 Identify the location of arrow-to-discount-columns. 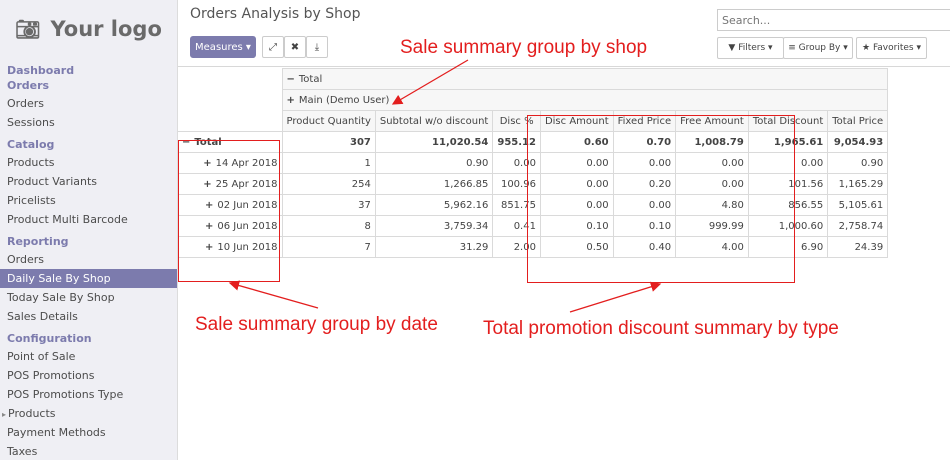
(615, 297).